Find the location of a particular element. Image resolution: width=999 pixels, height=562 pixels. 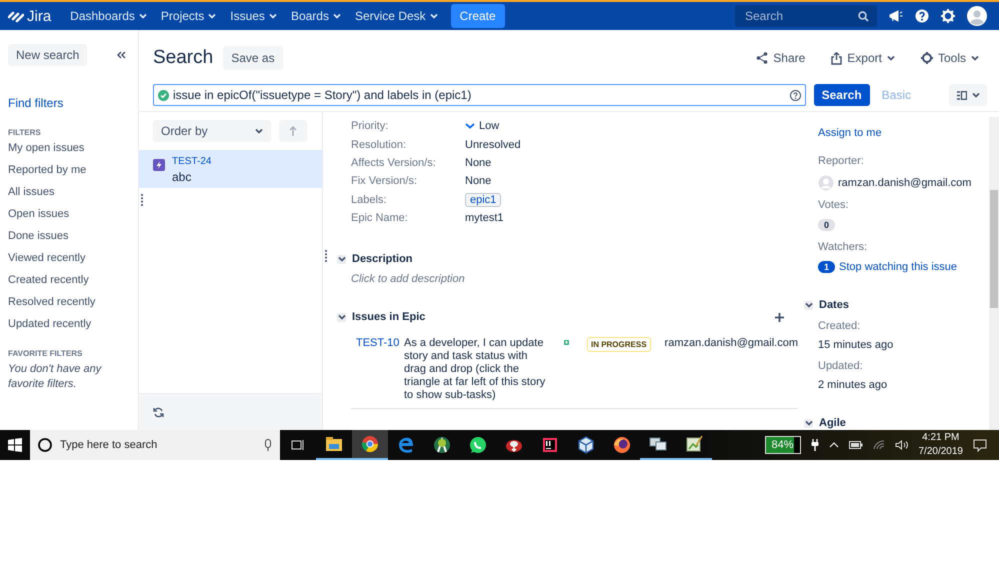

filter-link: Done issues is located at coordinates (73, 236).